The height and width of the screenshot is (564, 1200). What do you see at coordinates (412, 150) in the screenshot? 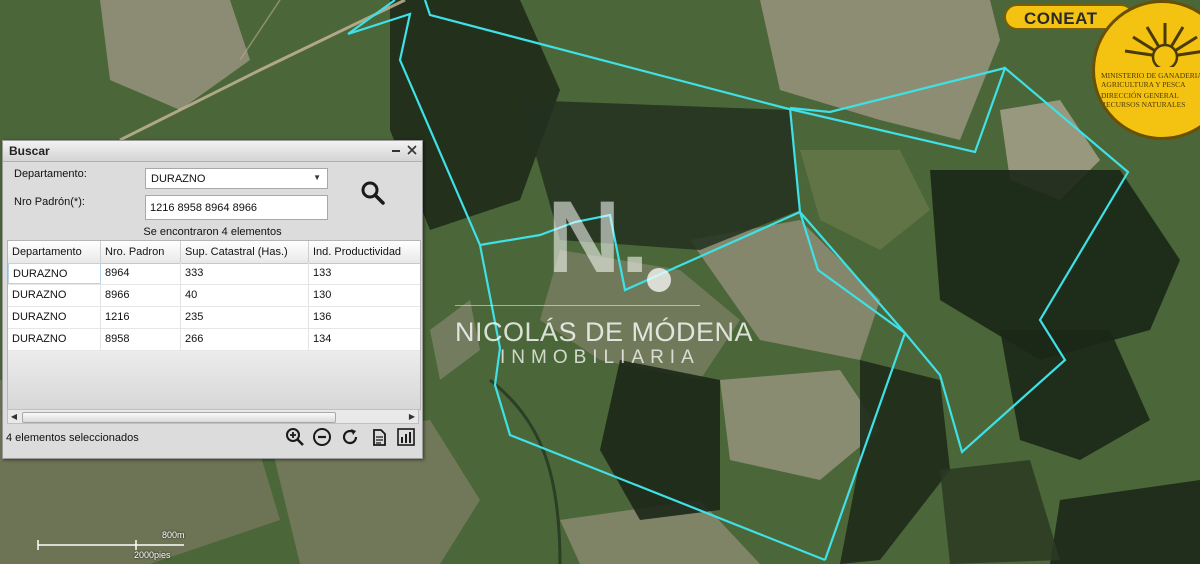
I see `close-icon` at bounding box center [412, 150].